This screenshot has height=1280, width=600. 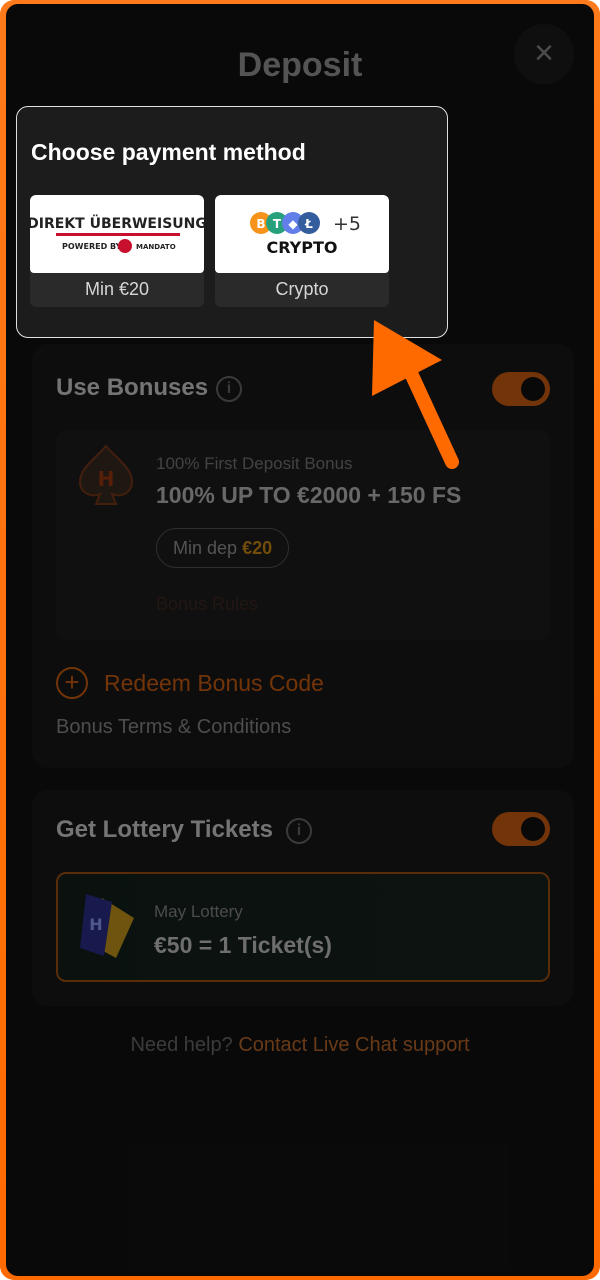 What do you see at coordinates (92, 246) in the screenshot?
I see `direkt-logo-line2: POWERED BY` at bounding box center [92, 246].